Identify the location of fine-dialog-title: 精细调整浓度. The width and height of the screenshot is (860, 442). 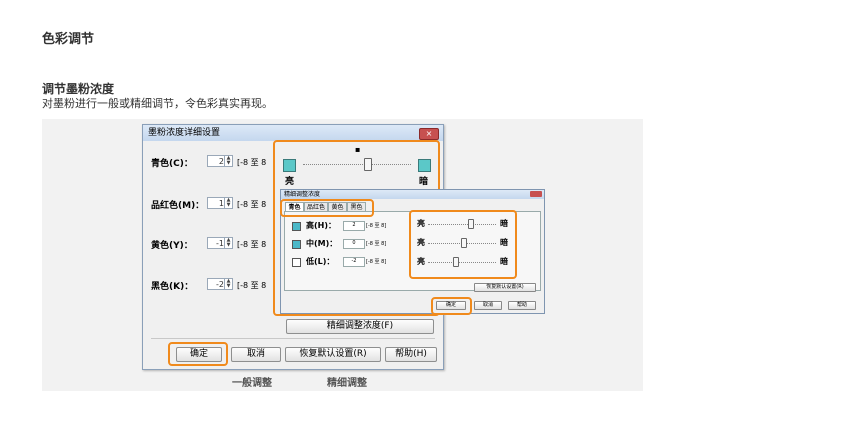
(412, 194).